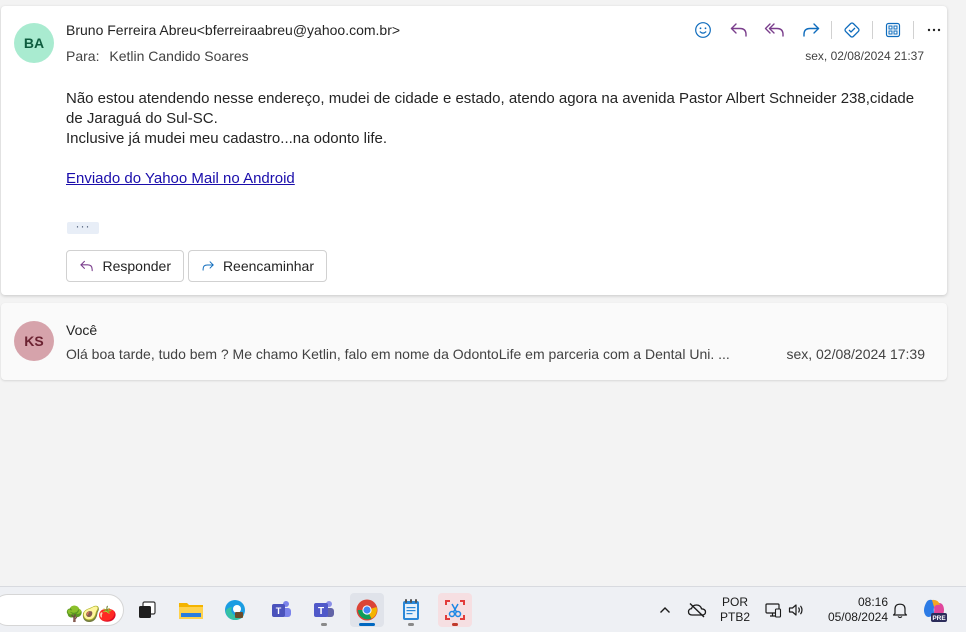 The width and height of the screenshot is (966, 632). I want to click on message-toolbar, so click(818, 30).